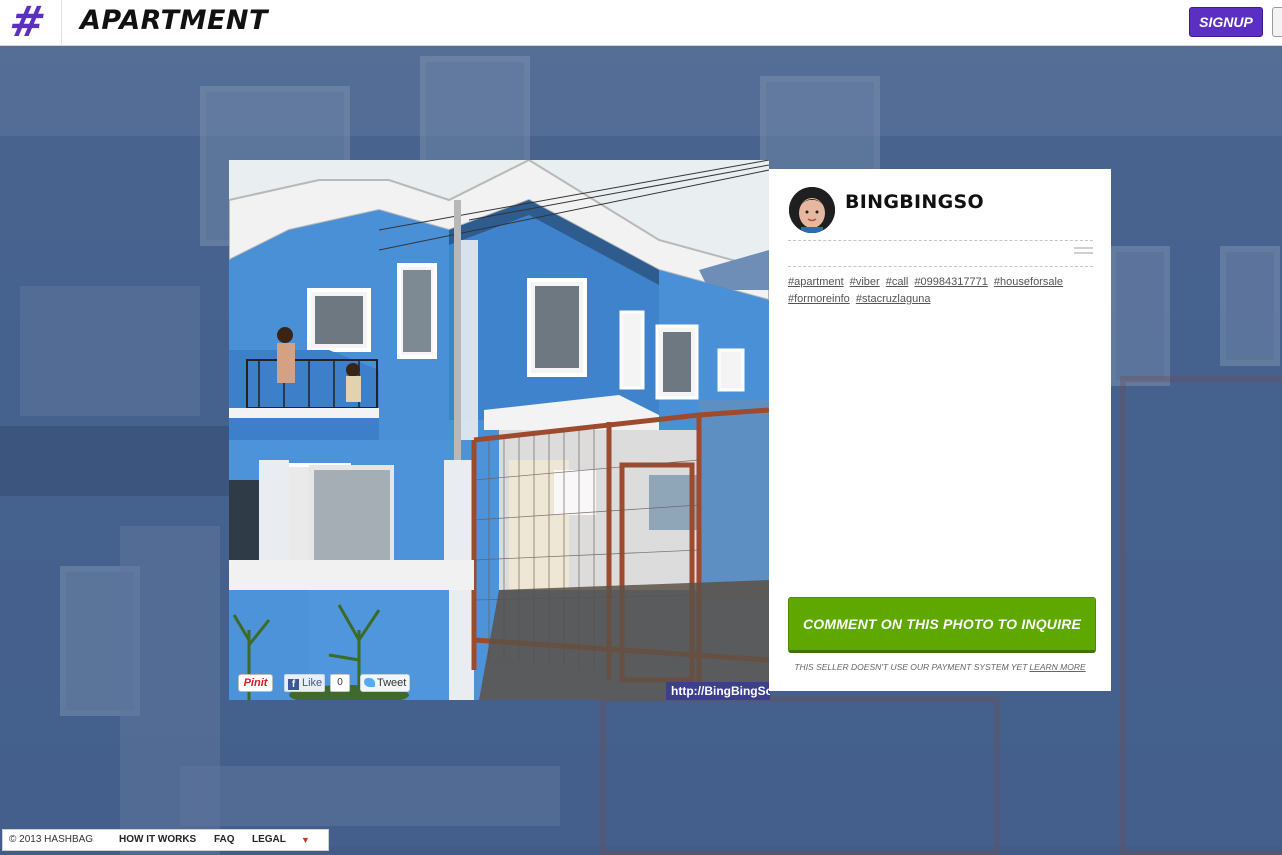  I want to click on facebook-like-button: f Like, so click(304, 683).